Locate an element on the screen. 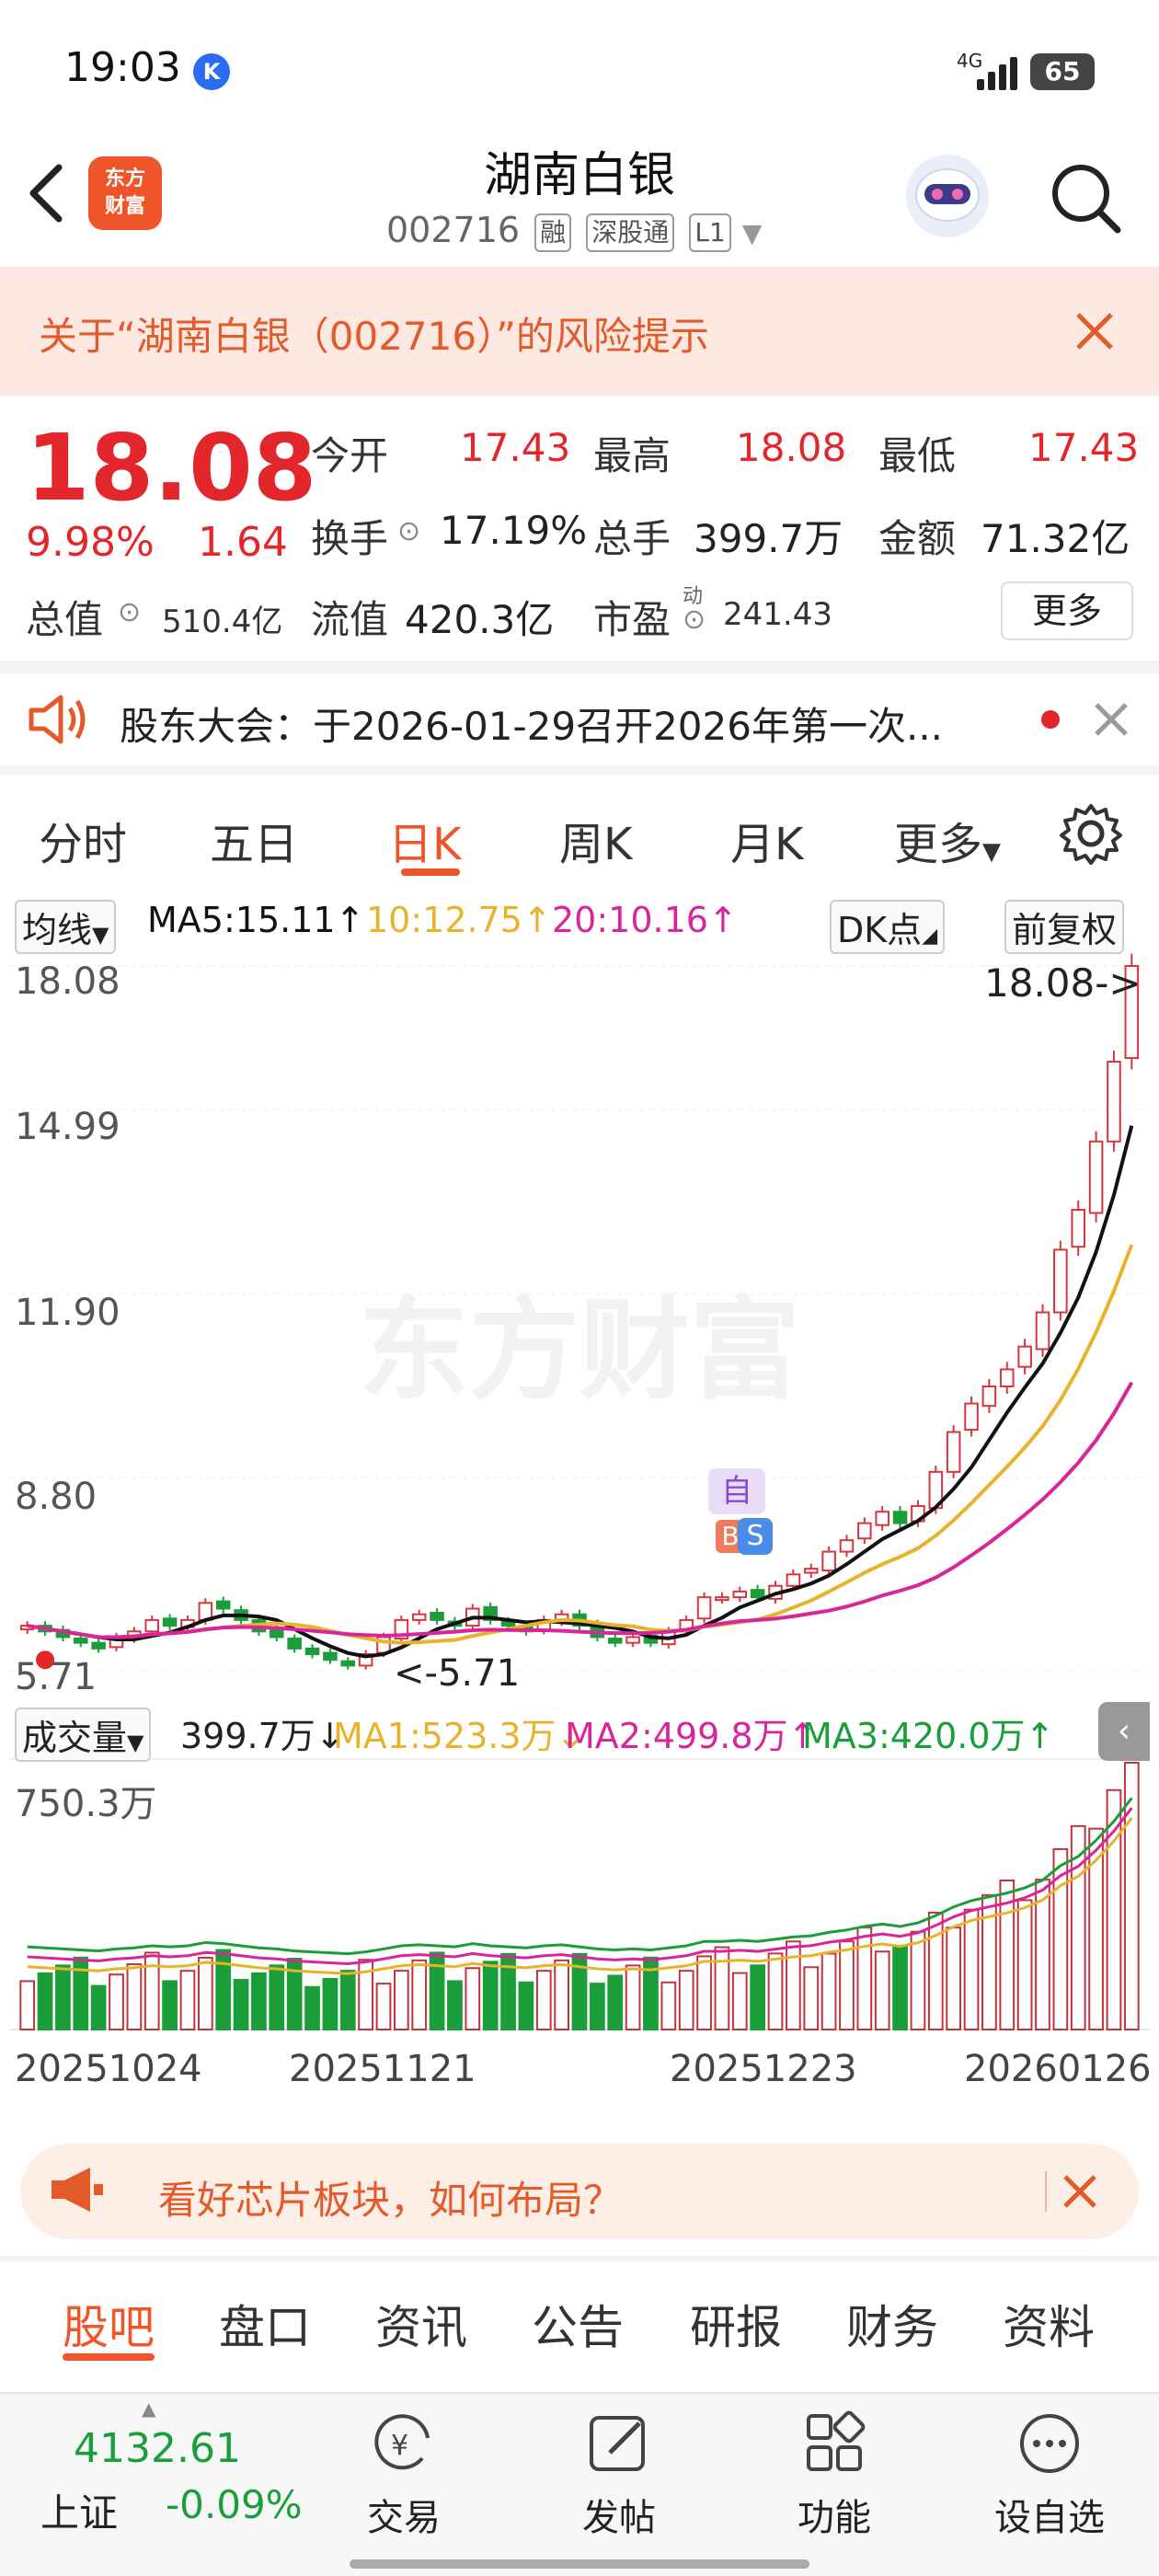  ma-selector: 均线▼ is located at coordinates (66, 927).